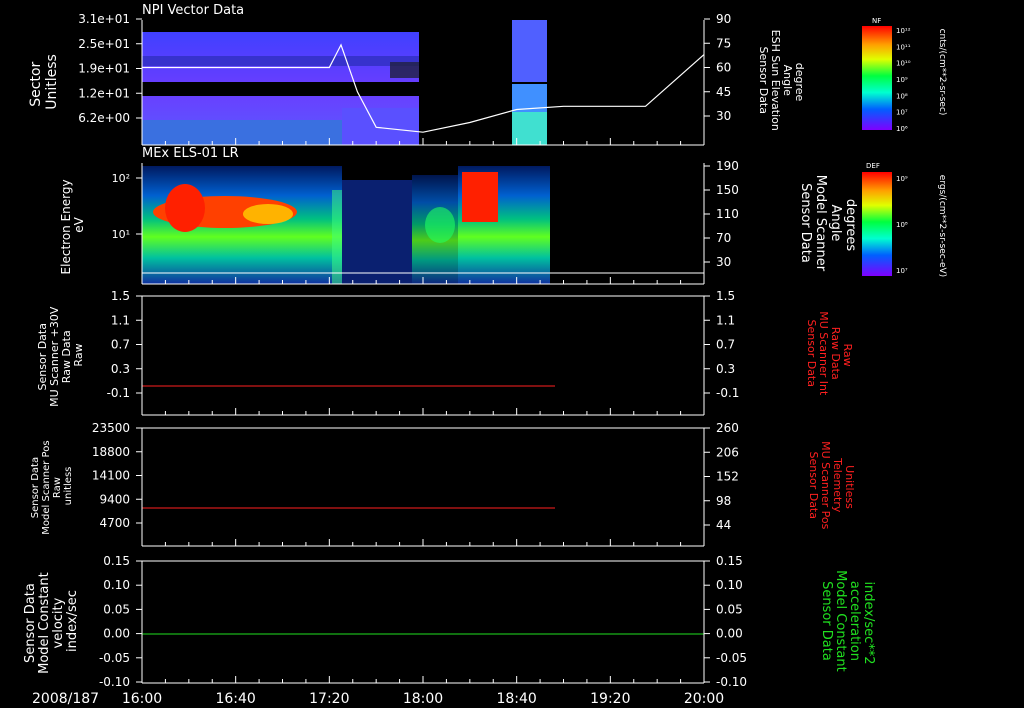  Describe the element at coordinates (904, 219) in the screenshot. I see `colorbar-def: DEF 10⁹ 10⁸ 10⁷ ergs/(cm**2-sr-sec-eV)` at that location.